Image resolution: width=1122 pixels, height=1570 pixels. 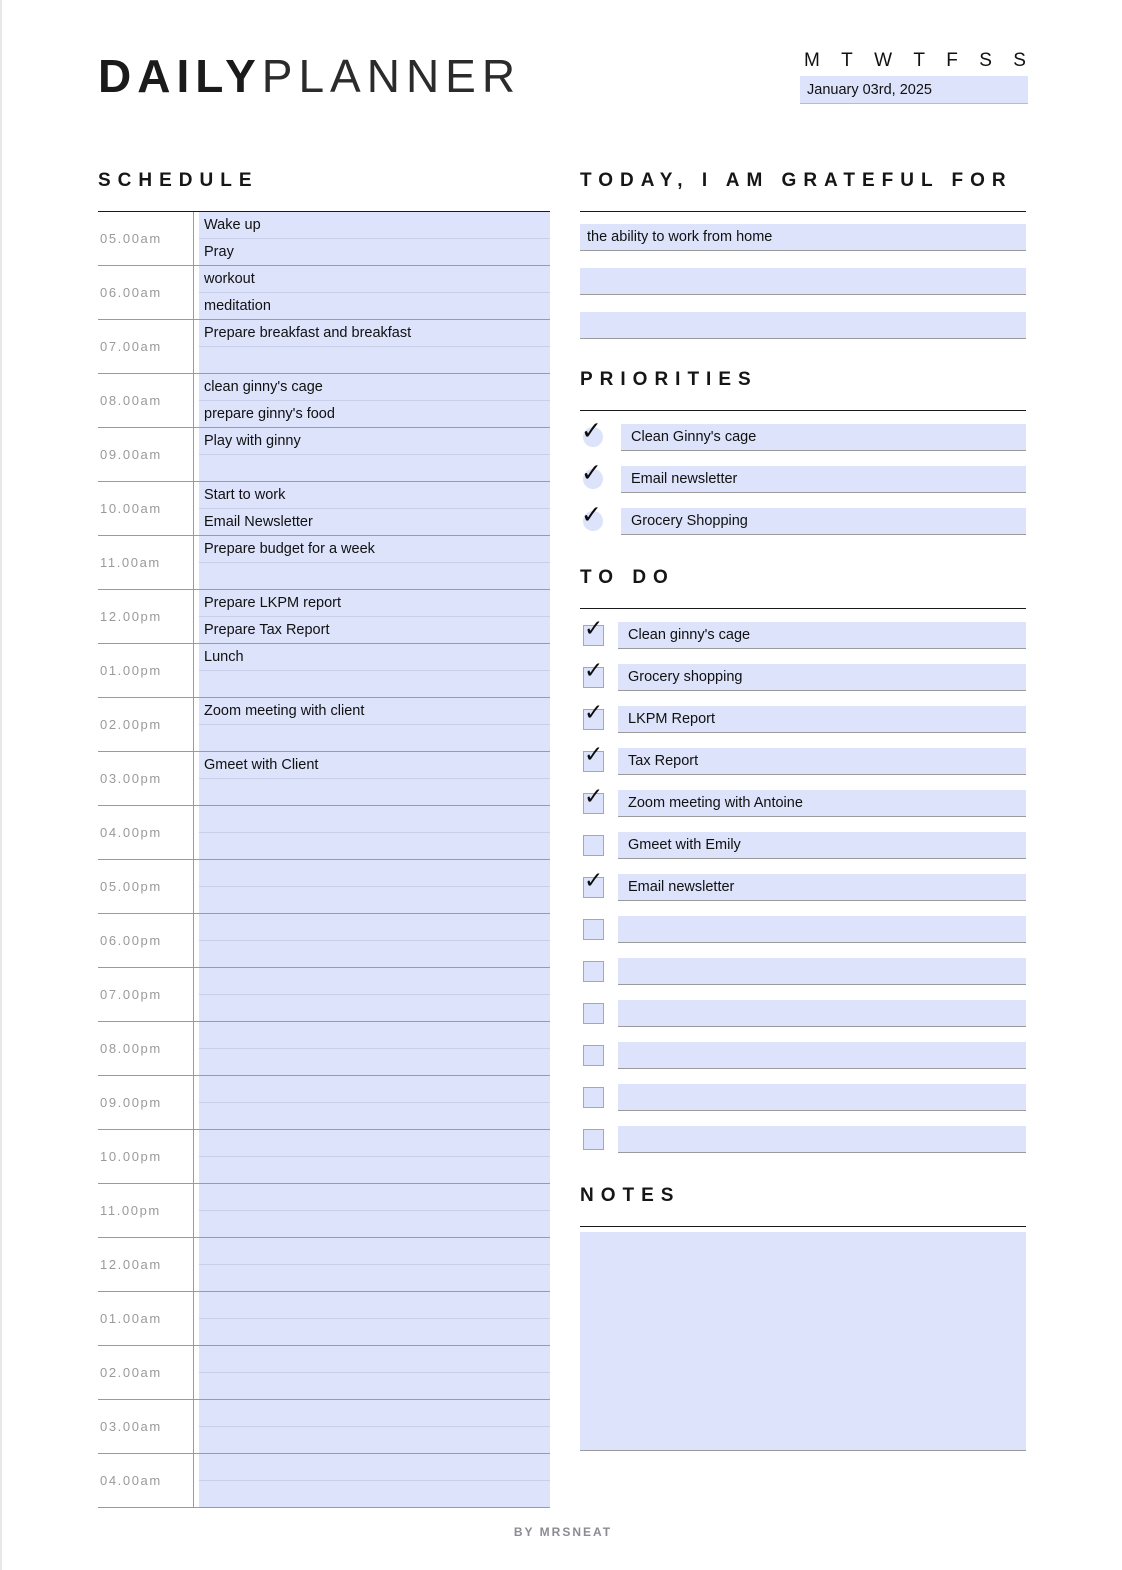 I want to click on schedule-entry-input: workout, so click(x=374, y=279).